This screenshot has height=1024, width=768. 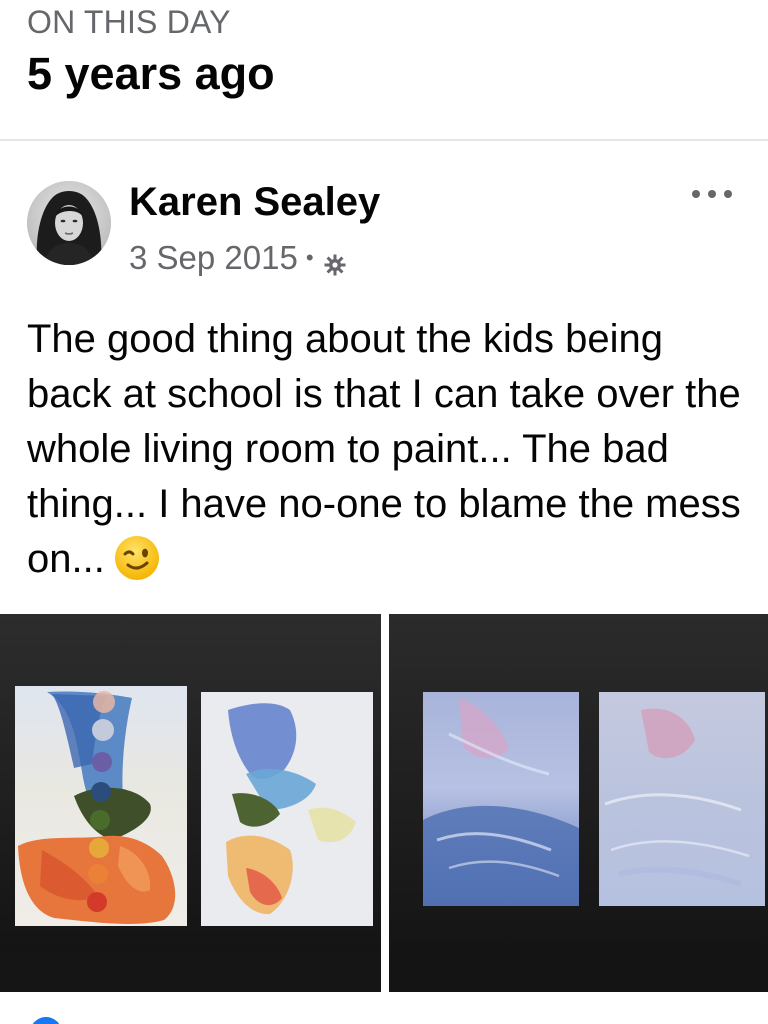 I want to click on memory-header: ON THIS DAY 5 years ago, so click(x=384, y=70).